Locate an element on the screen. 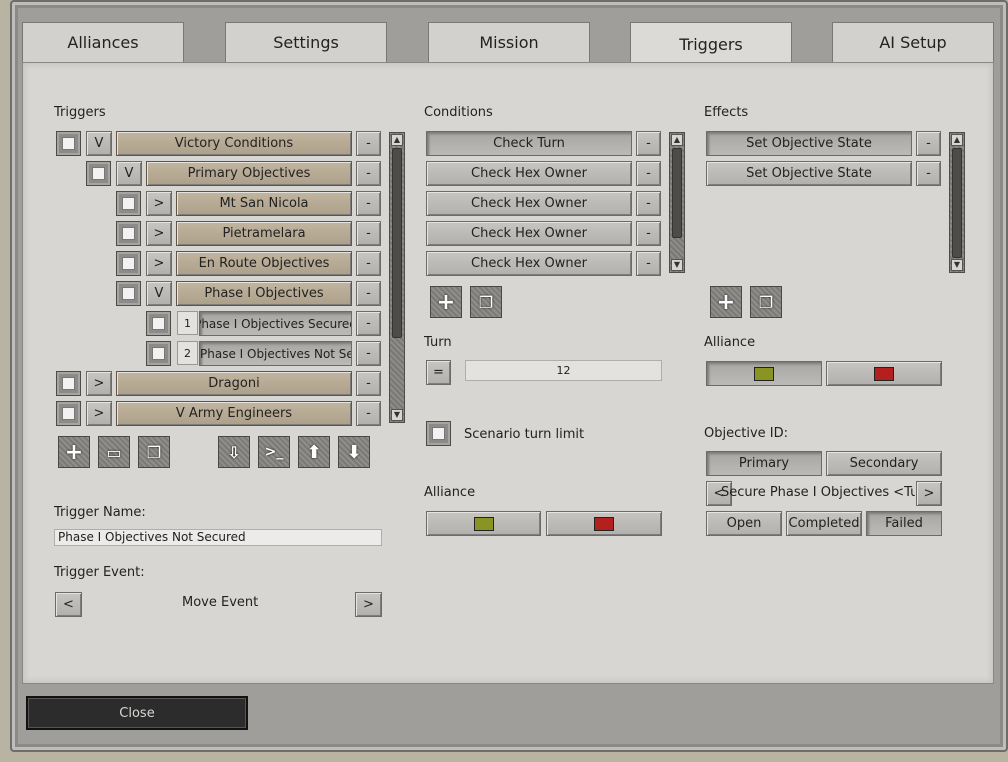 The height and width of the screenshot is (762, 1008). conditions-scrollbar: ▲ ▼ is located at coordinates (677, 202).